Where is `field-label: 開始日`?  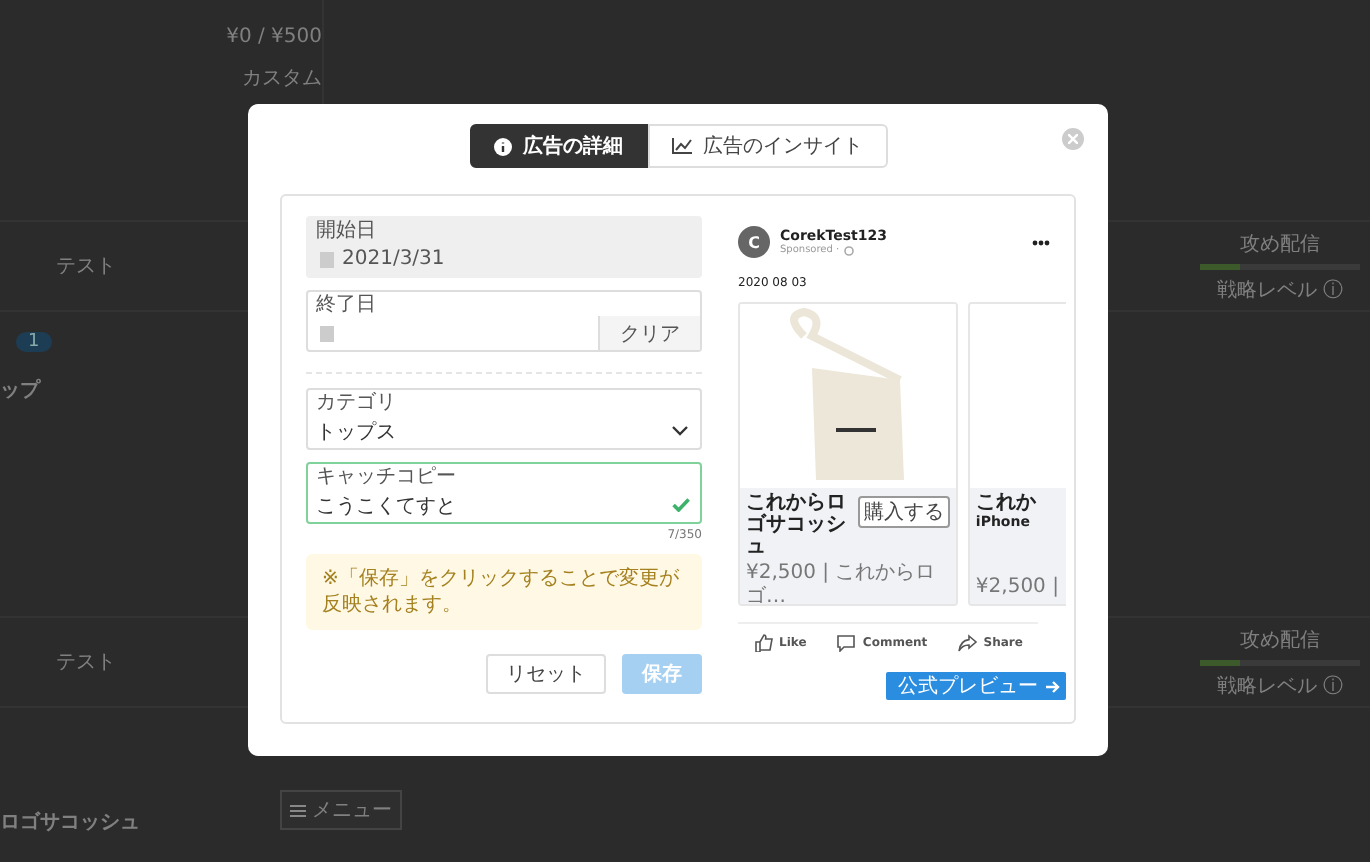 field-label: 開始日 is located at coordinates (346, 230).